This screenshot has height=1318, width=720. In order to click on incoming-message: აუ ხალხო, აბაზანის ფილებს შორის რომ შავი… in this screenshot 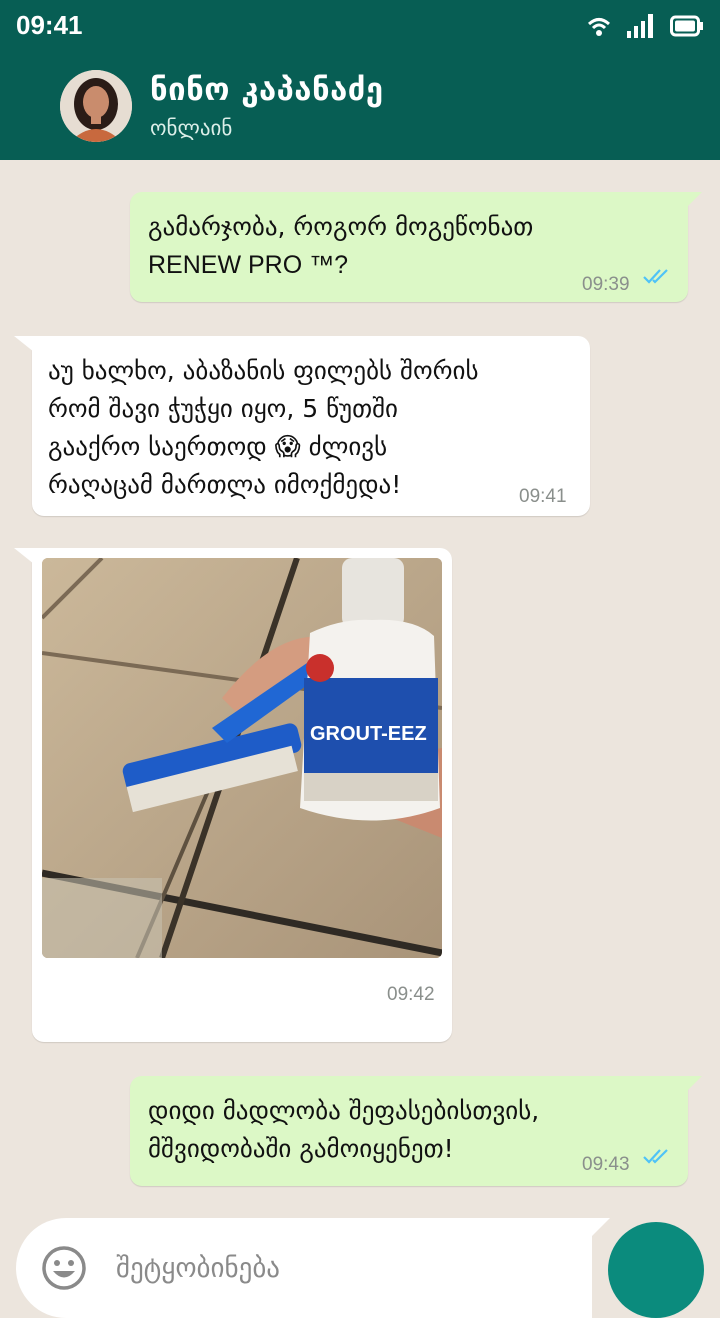, I will do `click(302, 426)`.